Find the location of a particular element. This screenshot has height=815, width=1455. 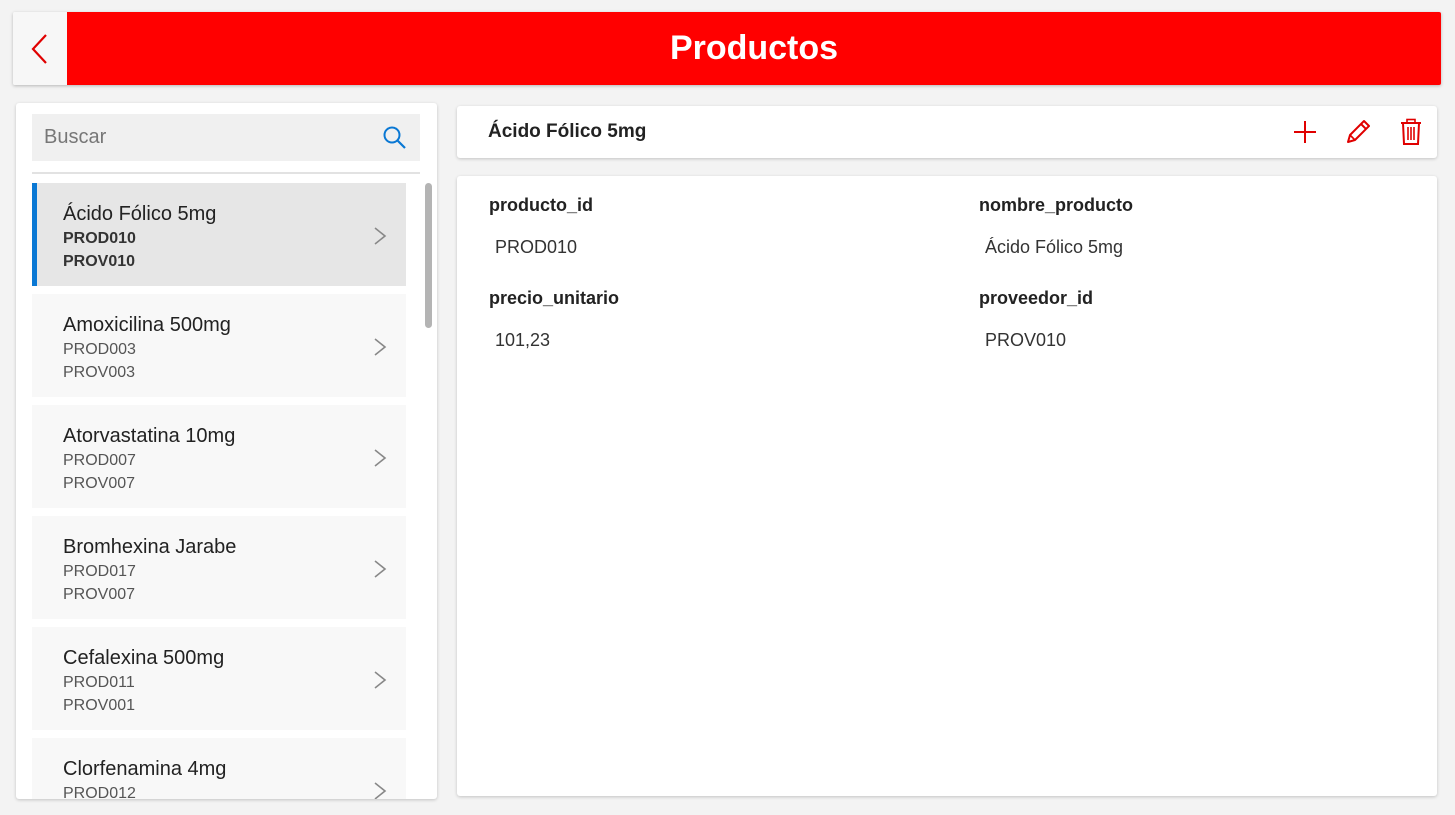

field-label: producto_id is located at coordinates (541, 205).